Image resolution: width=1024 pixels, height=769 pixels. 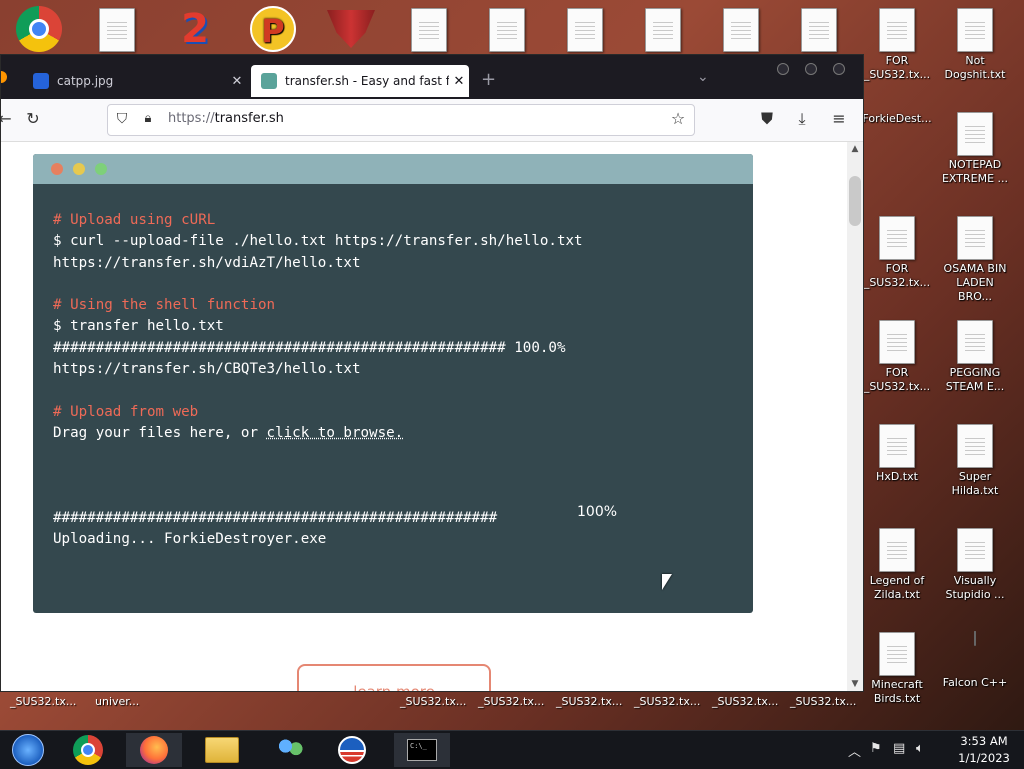 I want to click on bookmark-star-icon: ☆, so click(x=678, y=119).